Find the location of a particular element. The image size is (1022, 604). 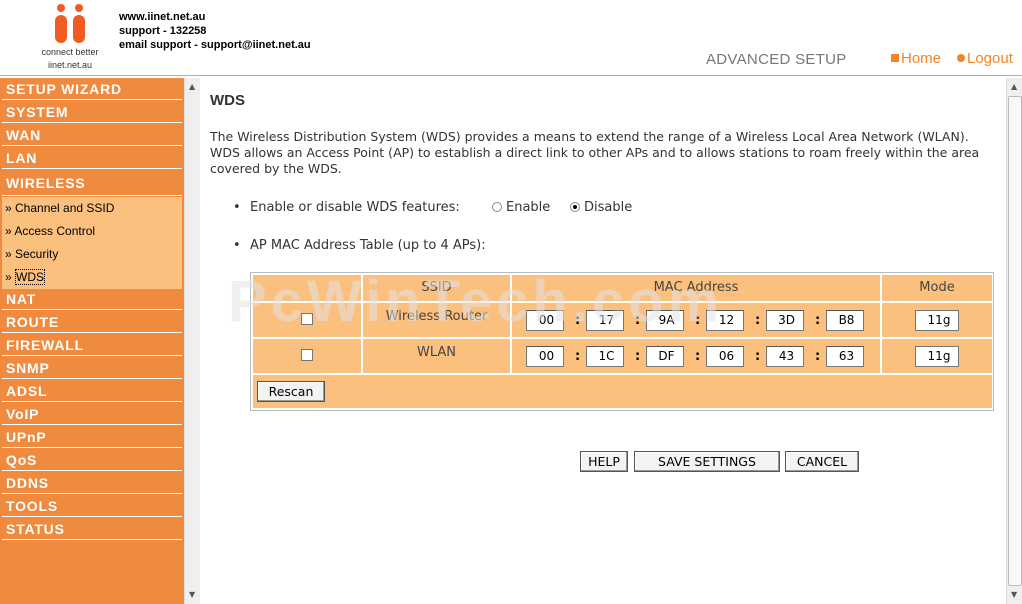

sidebar-subitem-wds: » WDS is located at coordinates (92, 277).